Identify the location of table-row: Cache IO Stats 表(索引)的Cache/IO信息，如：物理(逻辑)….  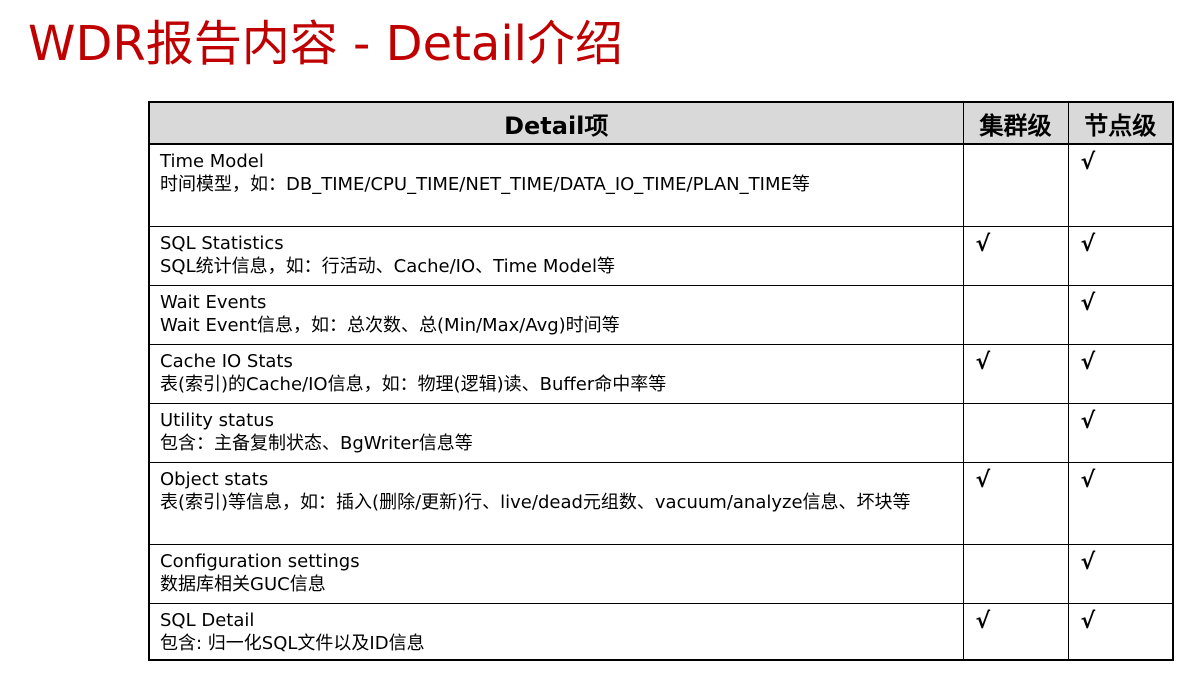
(661, 374).